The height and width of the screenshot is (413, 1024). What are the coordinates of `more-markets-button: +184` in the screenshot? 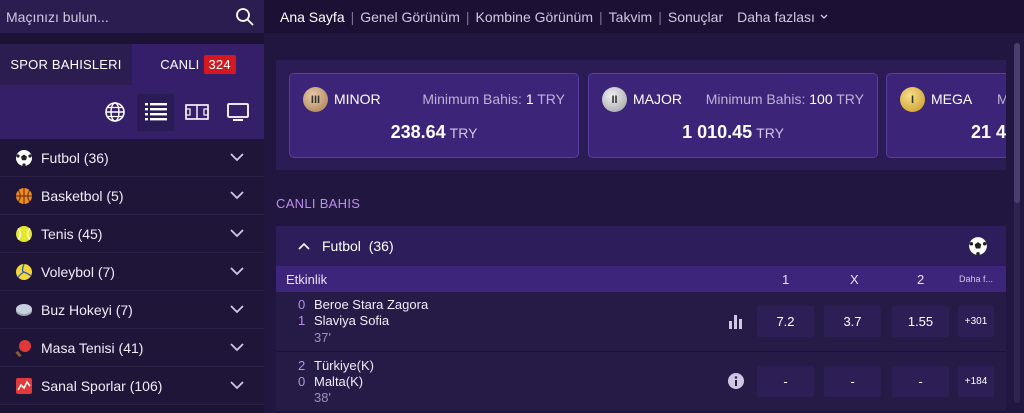 It's located at (976, 381).